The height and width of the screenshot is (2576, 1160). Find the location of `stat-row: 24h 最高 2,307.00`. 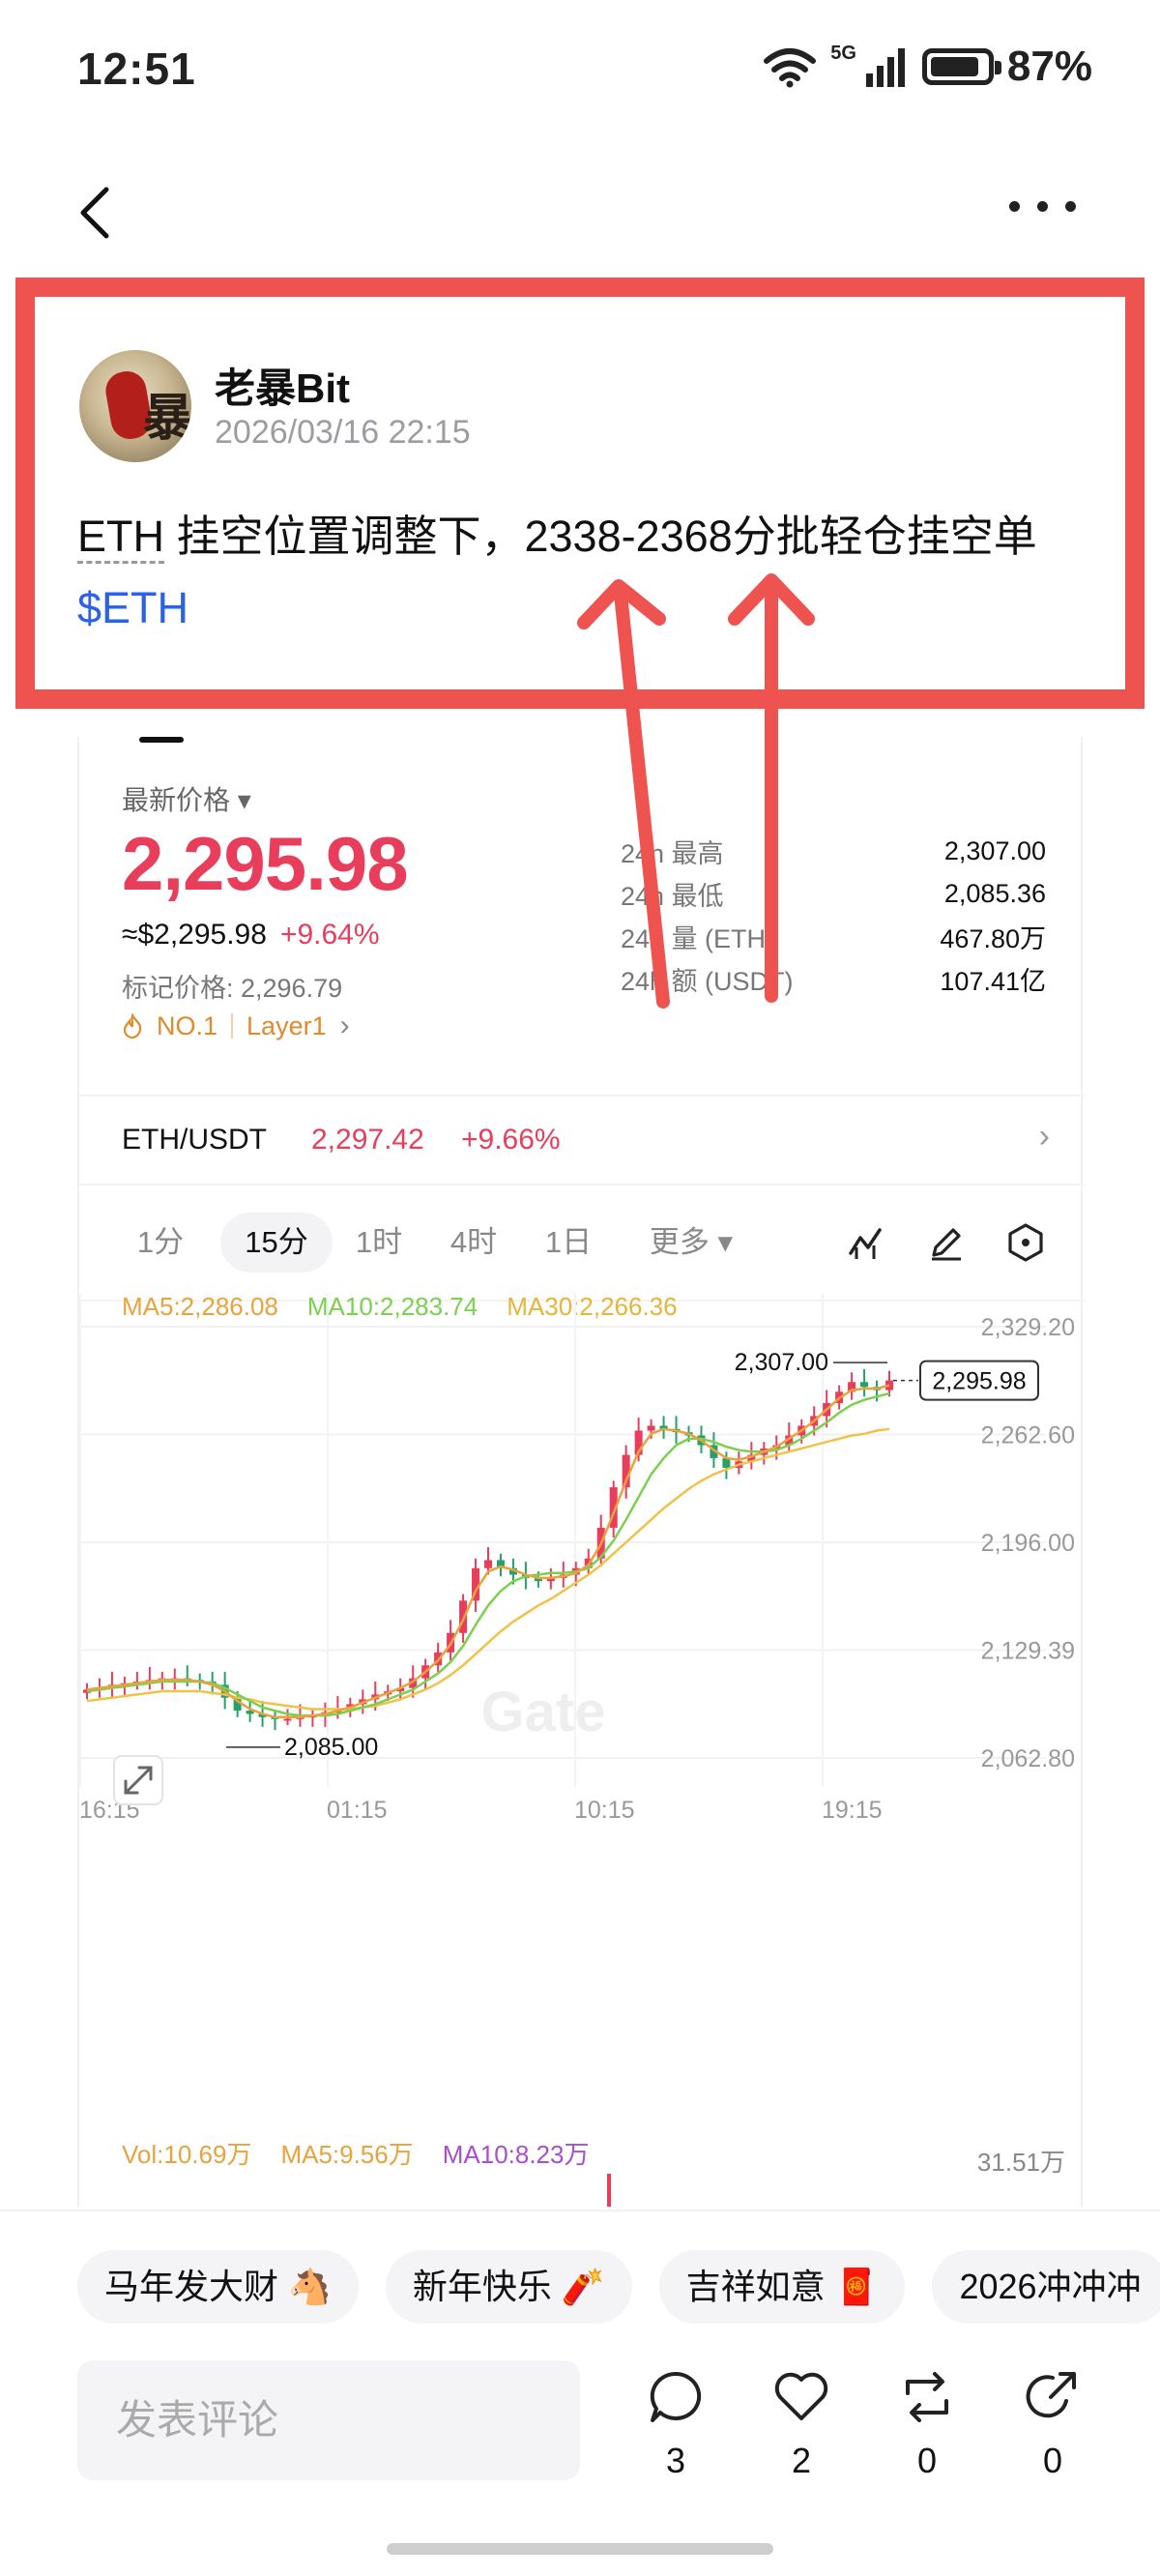

stat-row: 24h 最高 2,307.00 is located at coordinates (834, 851).